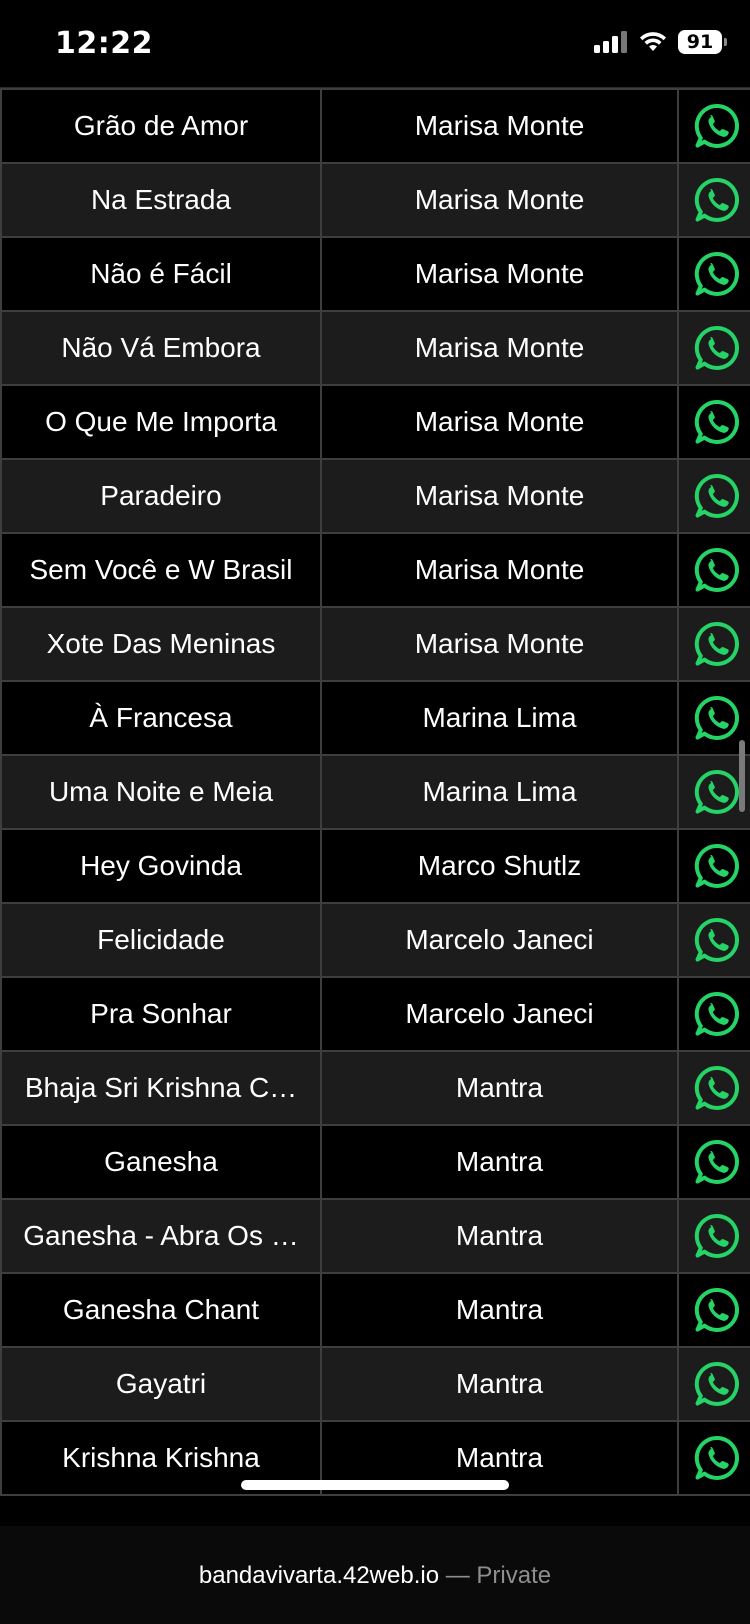 The height and width of the screenshot is (1624, 750). I want to click on table-row: Não é Fácil Marisa Monte, so click(375, 274).